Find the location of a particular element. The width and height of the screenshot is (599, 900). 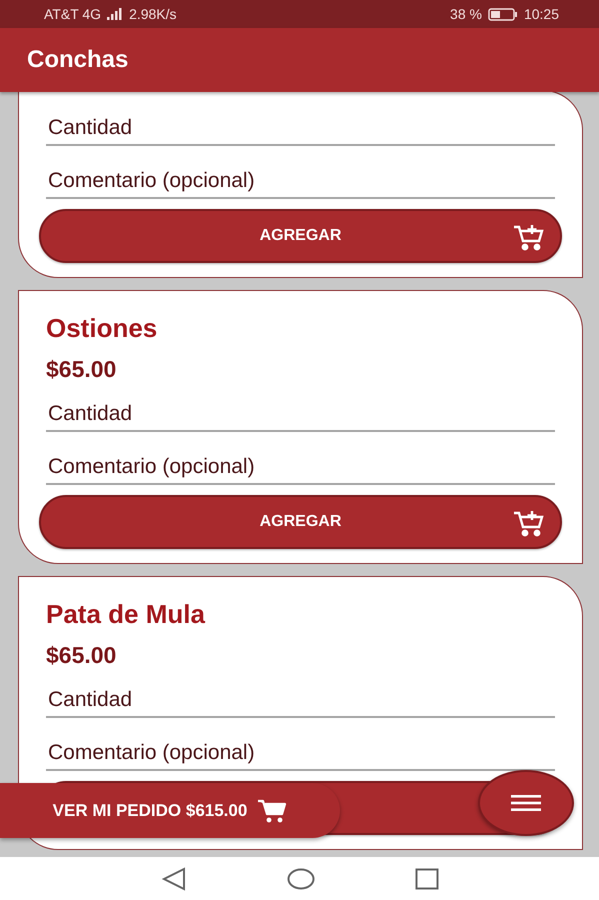

signal-icon is located at coordinates (115, 14).